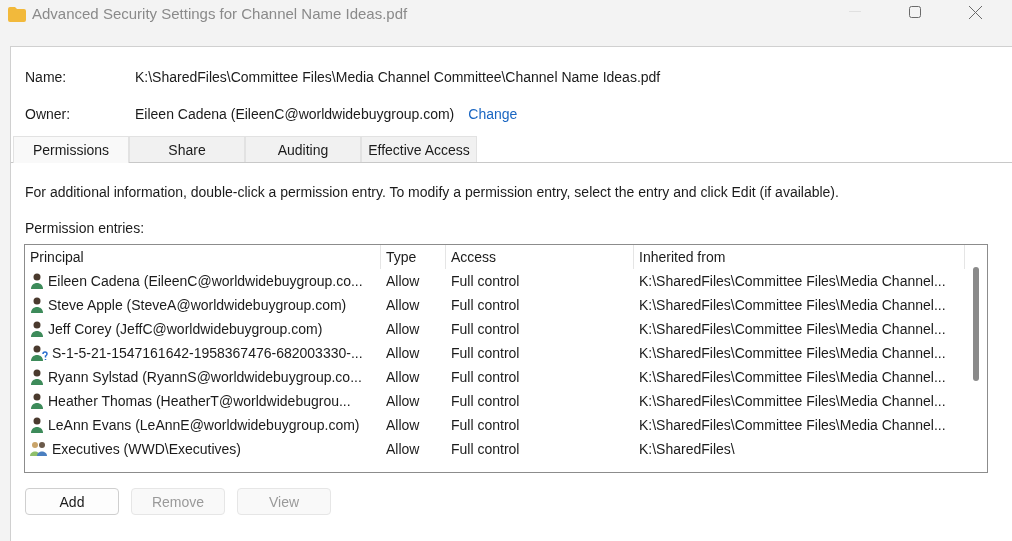  Describe the element at coordinates (147, 449) in the screenshot. I see `table-cell: Executives (WWD\Executives)` at that location.